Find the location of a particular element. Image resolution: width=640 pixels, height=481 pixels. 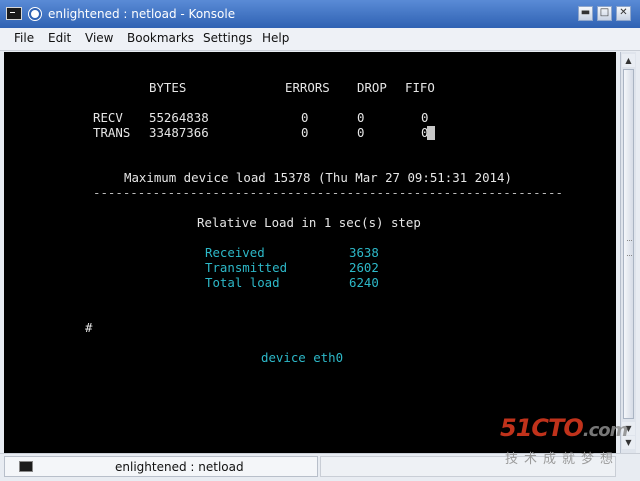

shell-prompt: # is located at coordinates (89, 327).